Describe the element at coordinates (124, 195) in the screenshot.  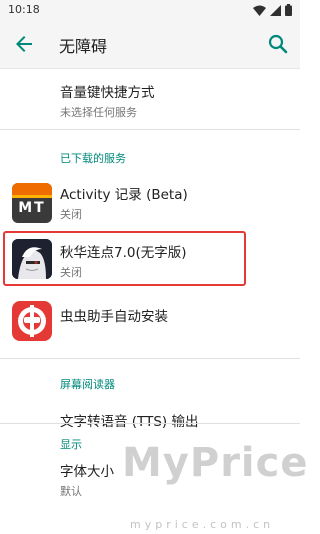
I see `list-item-title: Activity 记录 (Beta)` at that location.